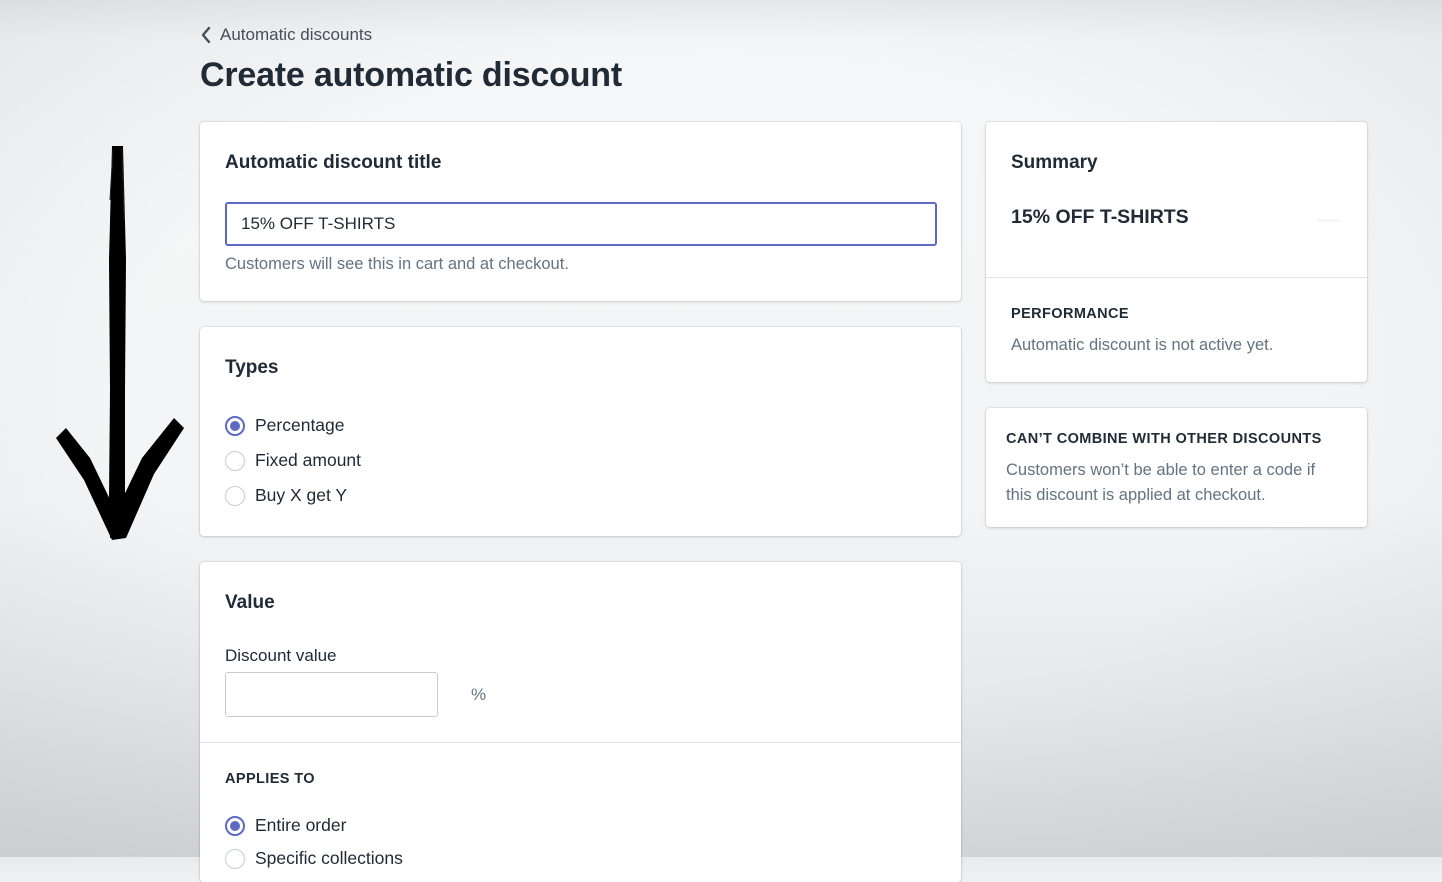 This screenshot has height=882, width=1442. I want to click on discount-value-input, so click(348, 694).